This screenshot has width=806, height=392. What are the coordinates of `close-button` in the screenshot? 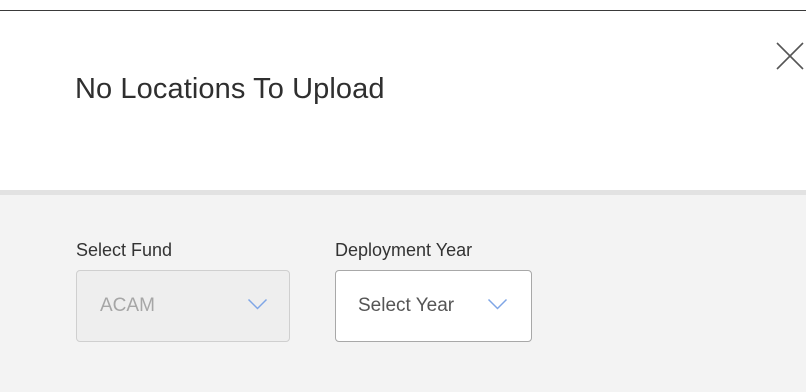 It's located at (790, 56).